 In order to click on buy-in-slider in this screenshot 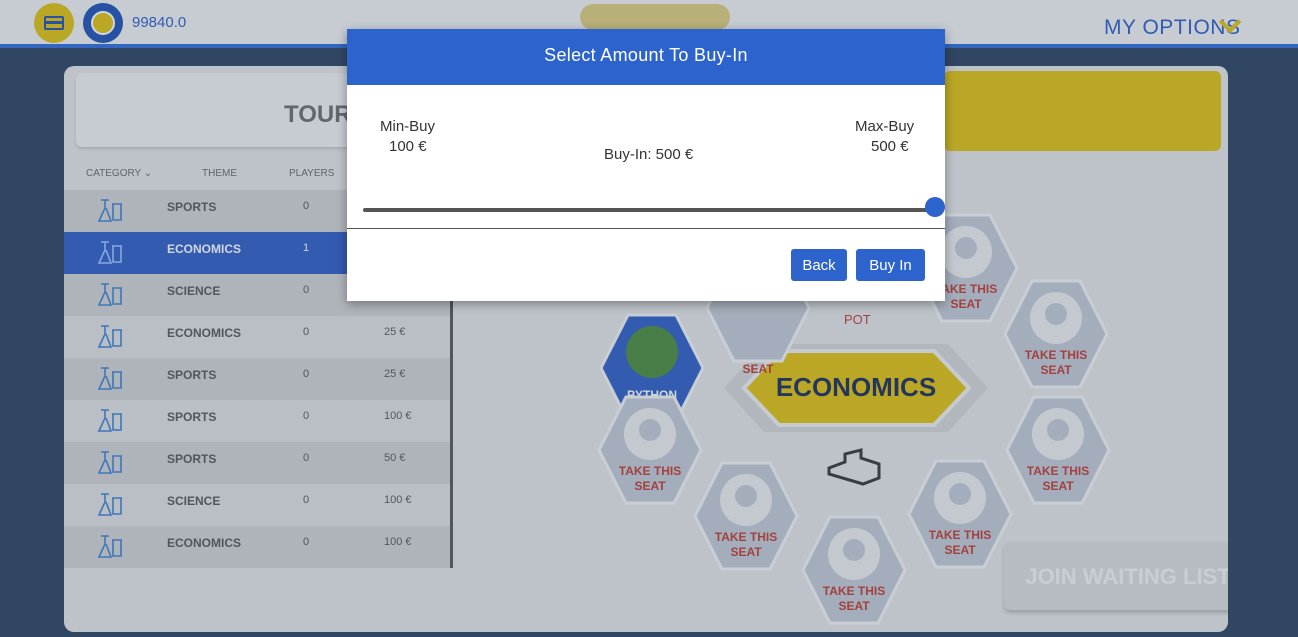, I will do `click(649, 210)`.